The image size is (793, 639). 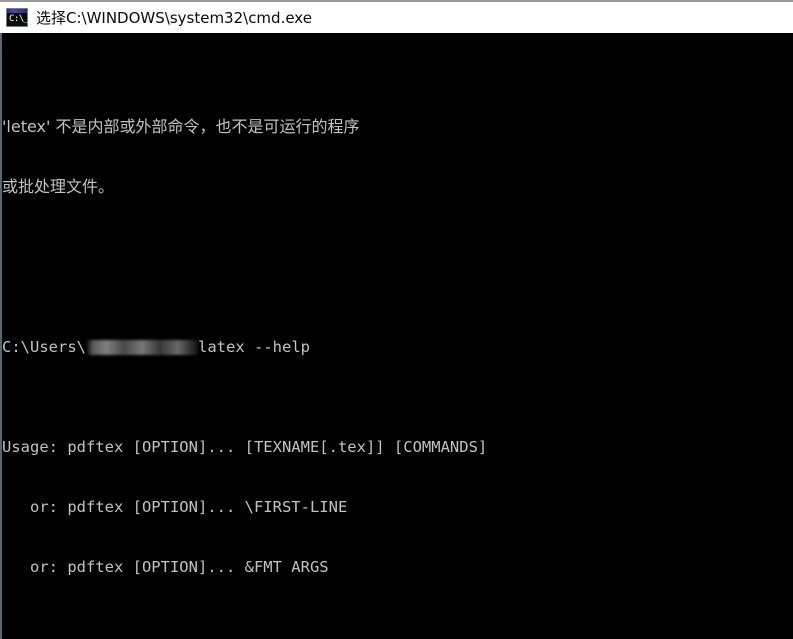 I want to click on window-titlebar: C:\_ 选择C:\WINDOWS\system32\cmd.exe, so click(x=396, y=16).